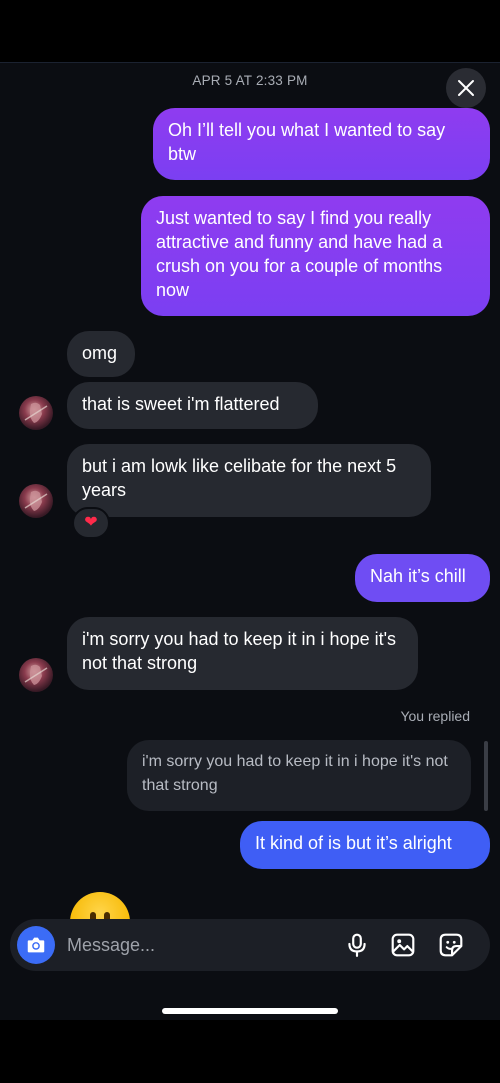 The width and height of the screenshot is (500, 1083). I want to click on gallery-button, so click(403, 945).